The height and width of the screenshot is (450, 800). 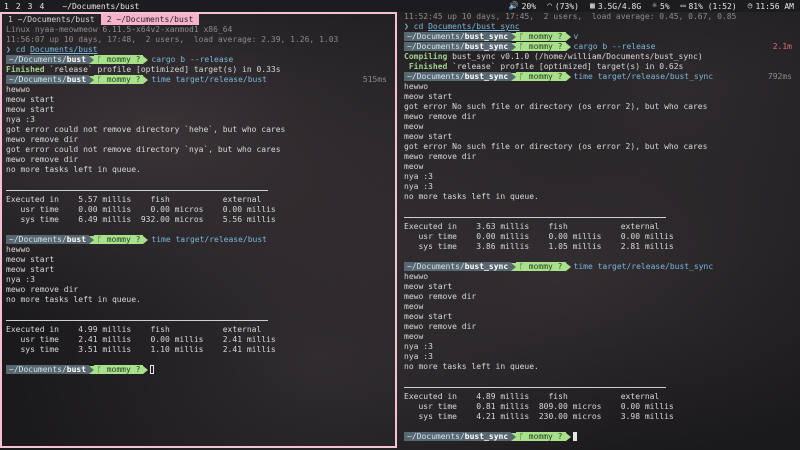 What do you see at coordinates (11, 49) in the screenshot?
I see `prompt-symbol: ❯` at bounding box center [11, 49].